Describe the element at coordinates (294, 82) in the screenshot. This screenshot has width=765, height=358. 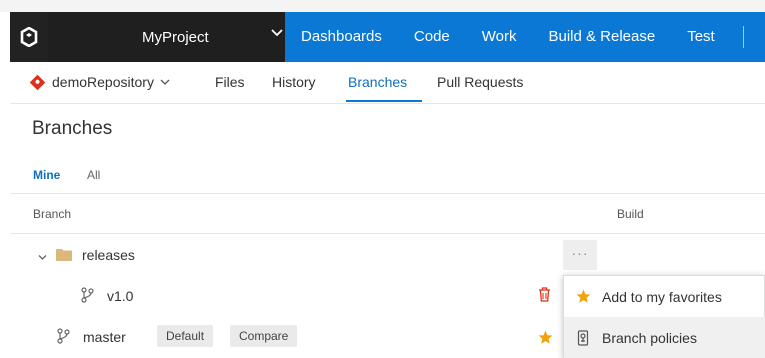
I see `tab-history: History` at that location.